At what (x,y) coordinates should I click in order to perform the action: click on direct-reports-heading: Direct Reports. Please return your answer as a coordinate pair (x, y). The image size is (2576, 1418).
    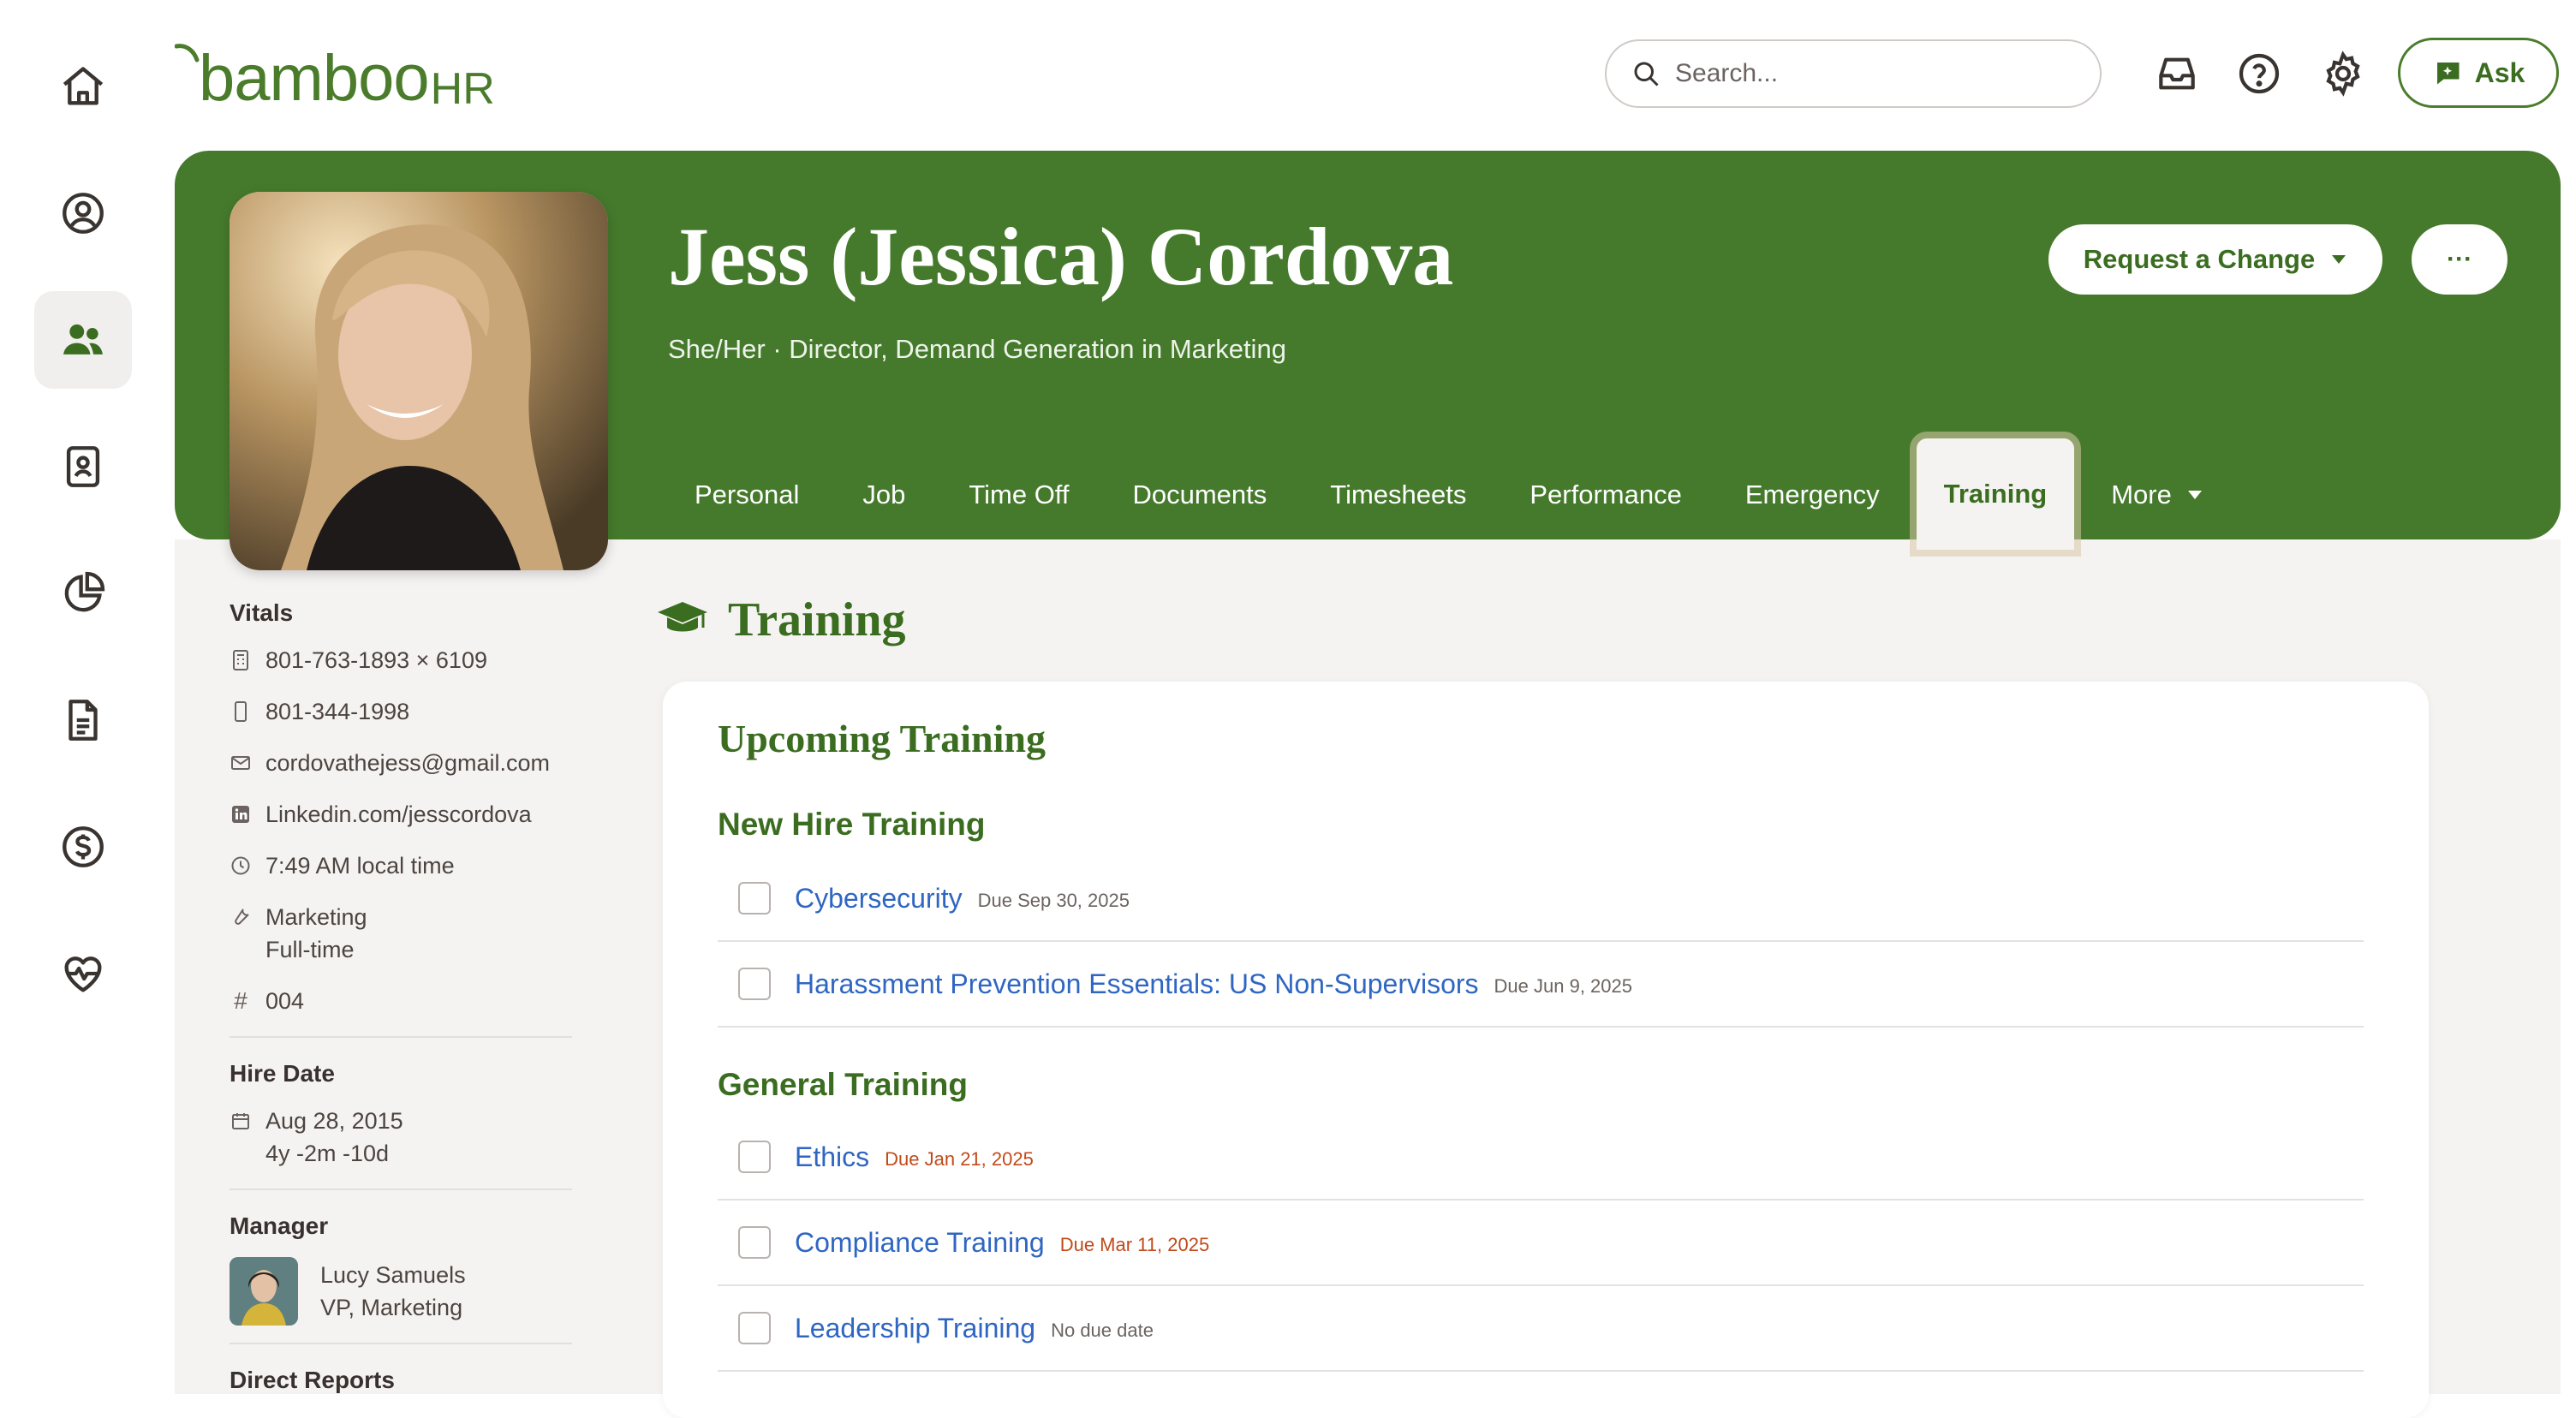
    Looking at the image, I should click on (312, 1380).